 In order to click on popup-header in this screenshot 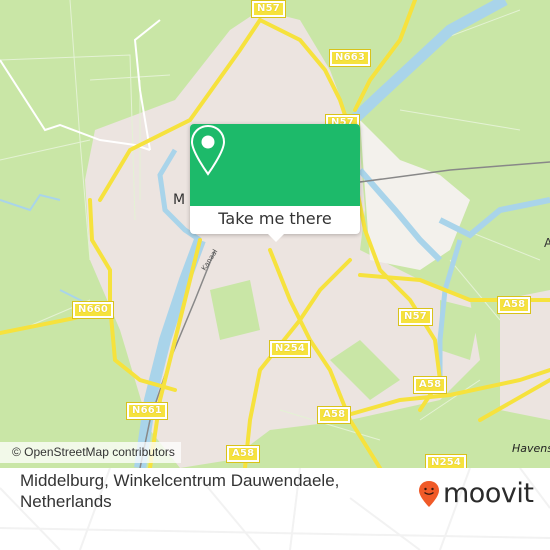, I will do `click(275, 165)`.